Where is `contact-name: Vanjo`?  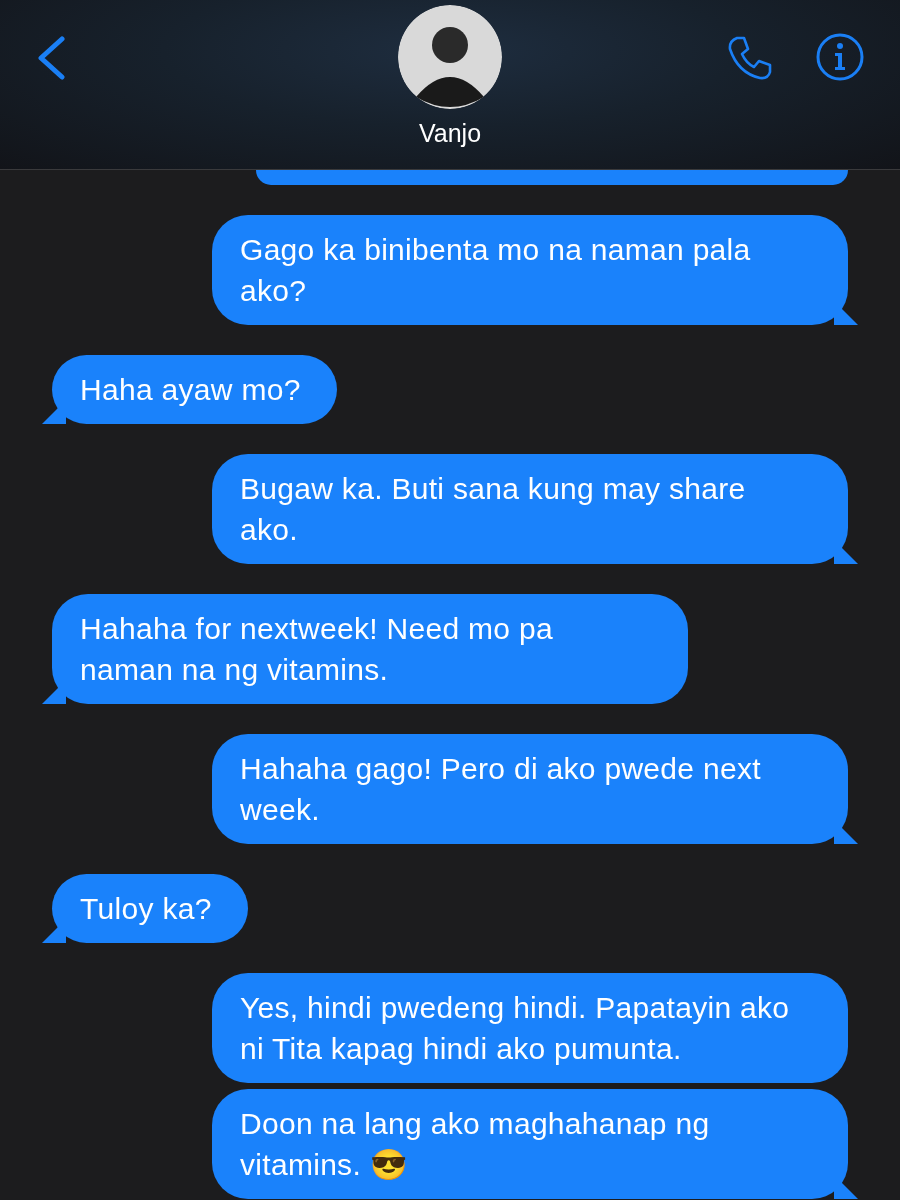
contact-name: Vanjo is located at coordinates (450, 133).